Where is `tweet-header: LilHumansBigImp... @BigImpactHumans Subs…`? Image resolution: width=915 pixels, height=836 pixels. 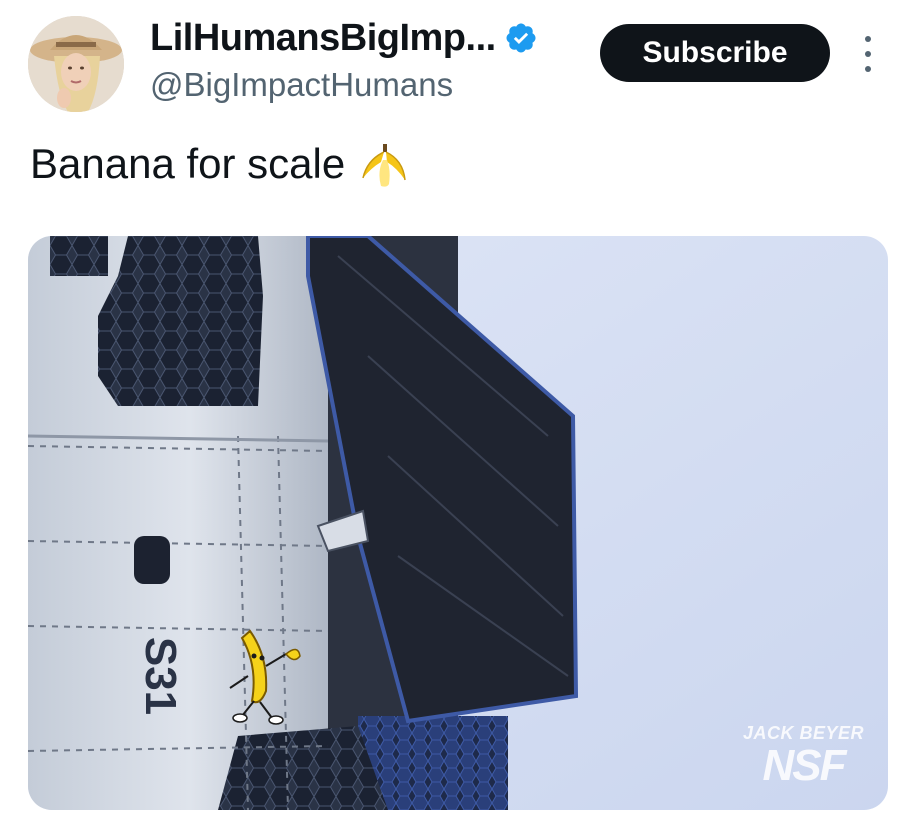
tweet-header: LilHumansBigImp... @BigImpactHumans Subs… is located at coordinates (457, 60).